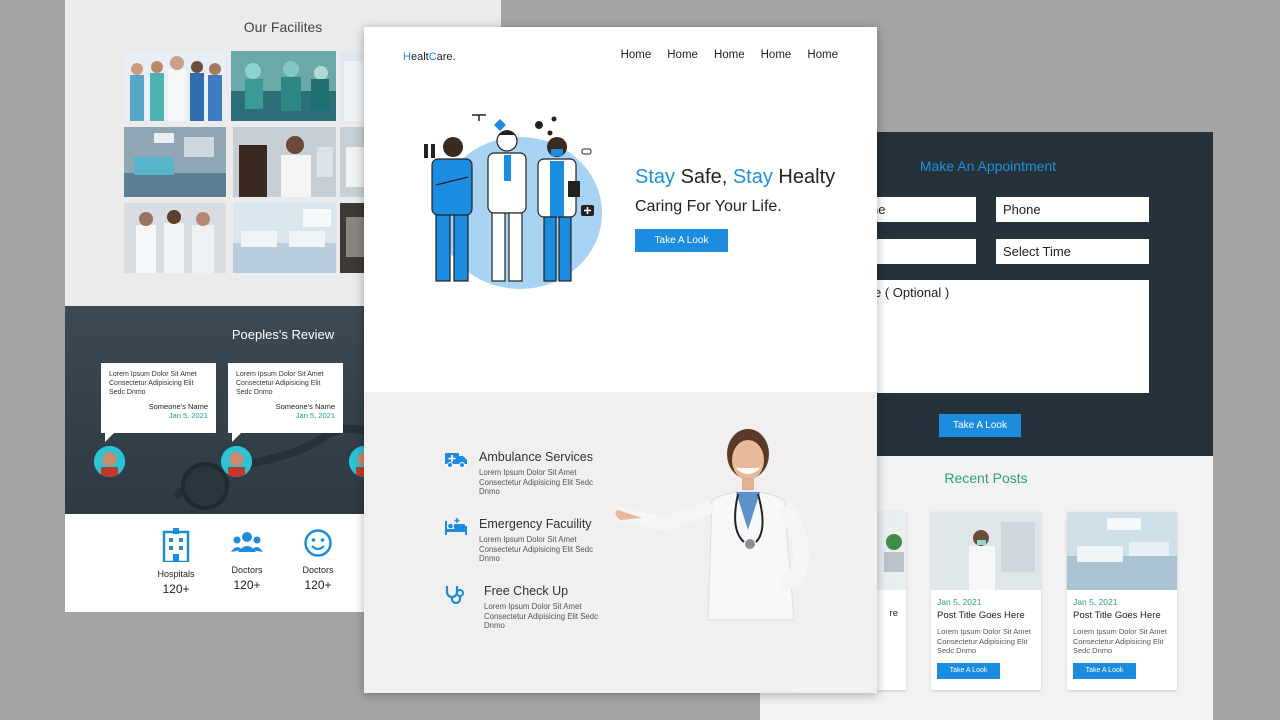 The image size is (1280, 720). Describe the element at coordinates (446, 57) in the screenshot. I see `logo-text-end: are.` at that location.